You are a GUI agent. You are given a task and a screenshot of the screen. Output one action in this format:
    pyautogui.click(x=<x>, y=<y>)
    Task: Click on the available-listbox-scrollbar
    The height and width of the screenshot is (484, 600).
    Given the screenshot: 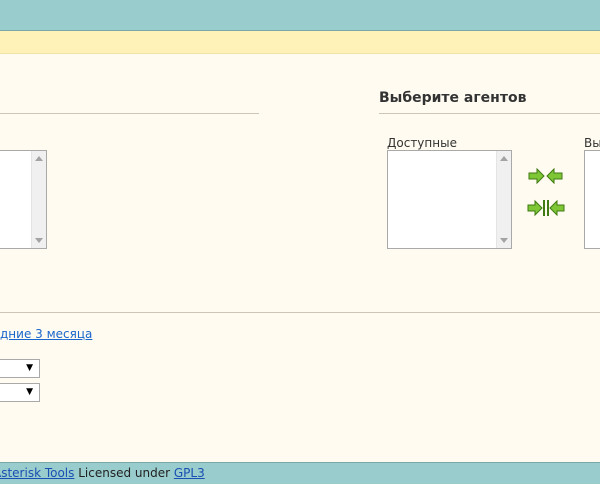 What is the action you would take?
    pyautogui.click(x=503, y=199)
    